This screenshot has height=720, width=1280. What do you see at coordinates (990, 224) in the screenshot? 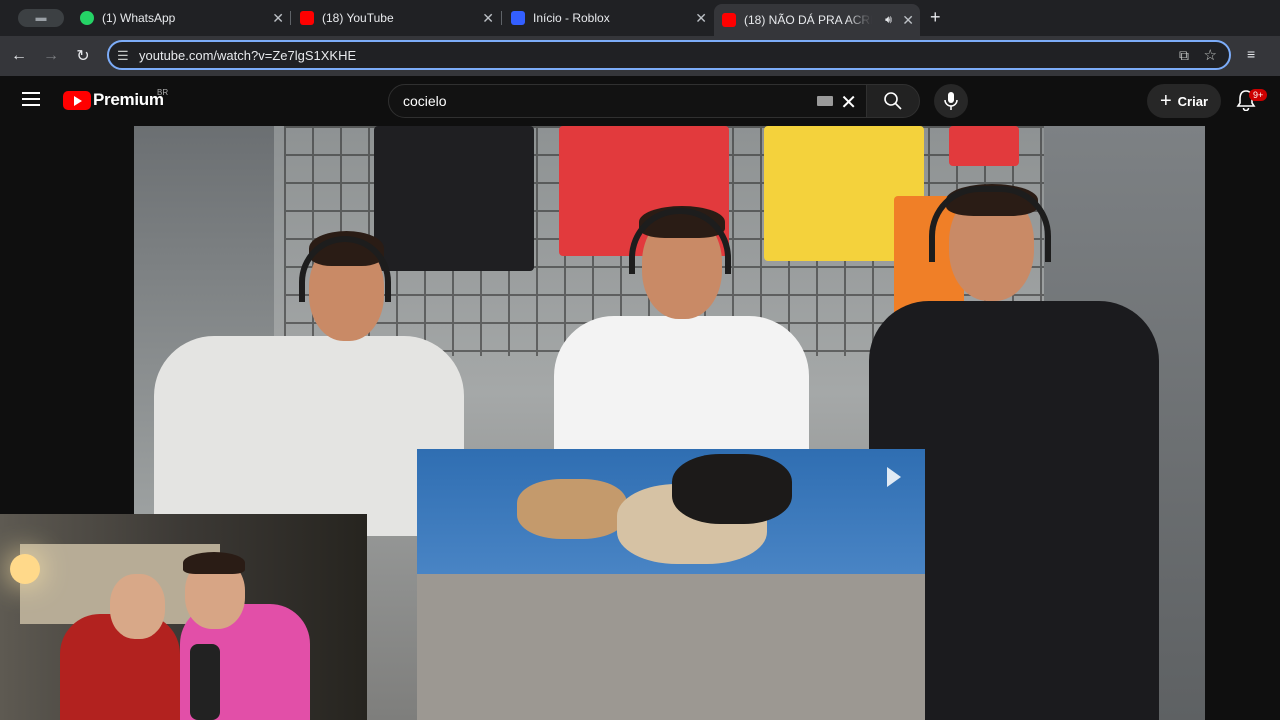
I see `headphones` at bounding box center [990, 224].